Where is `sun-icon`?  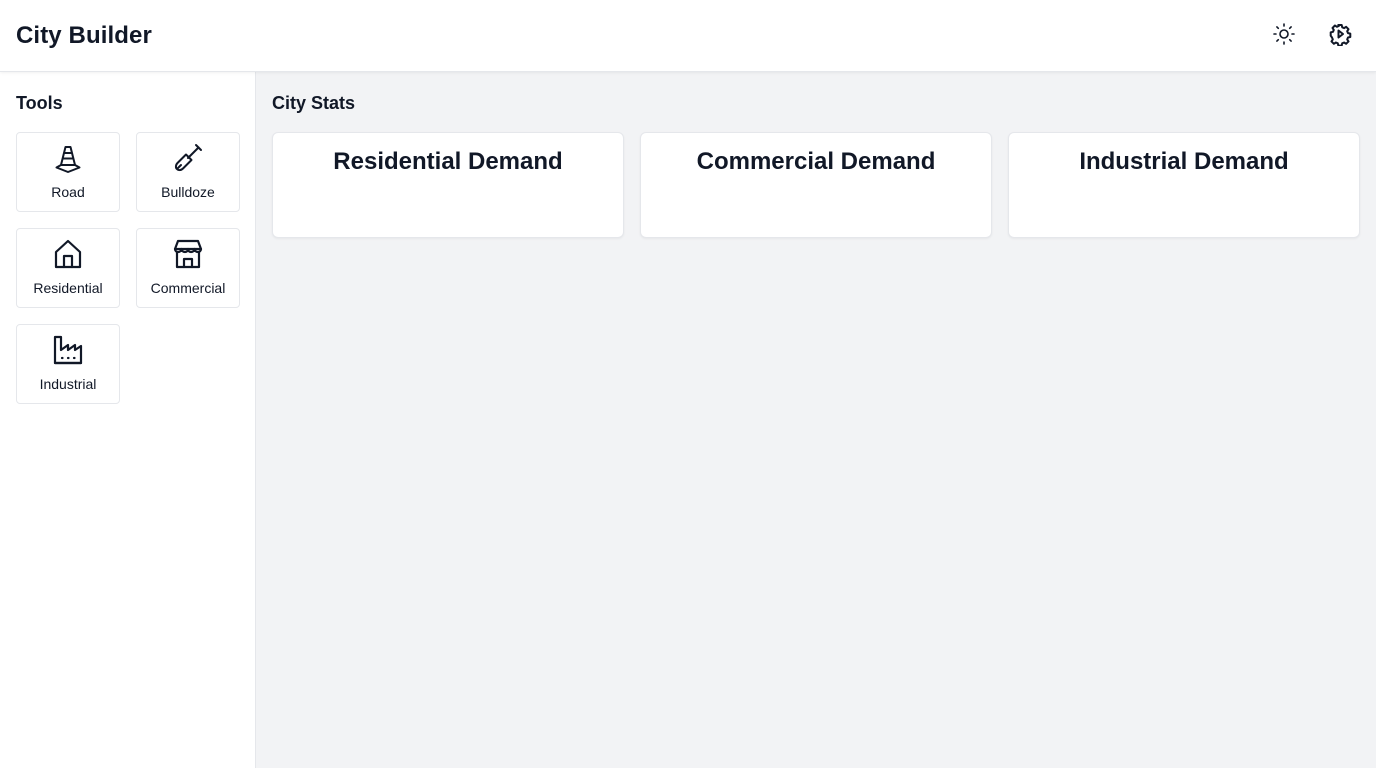
sun-icon is located at coordinates (1284, 36).